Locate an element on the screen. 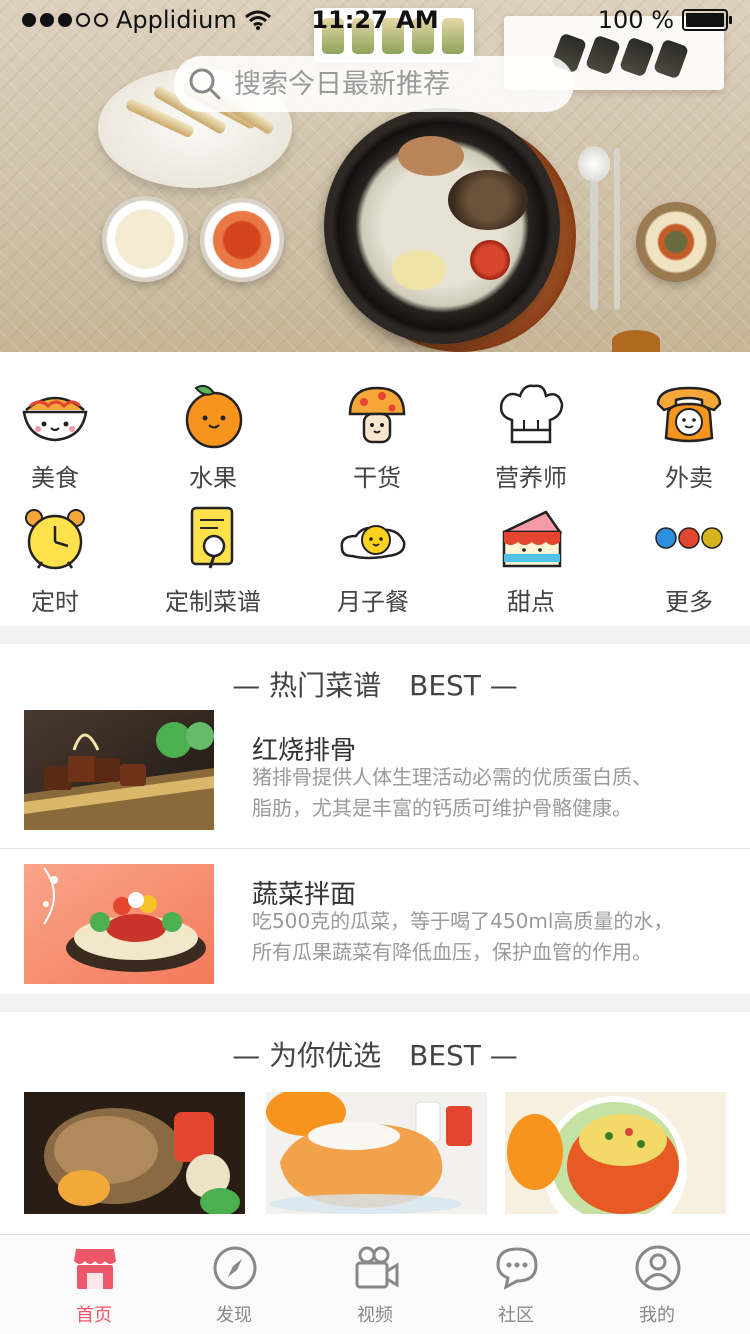  category-shuiguo: 水果 is located at coordinates (213, 426).